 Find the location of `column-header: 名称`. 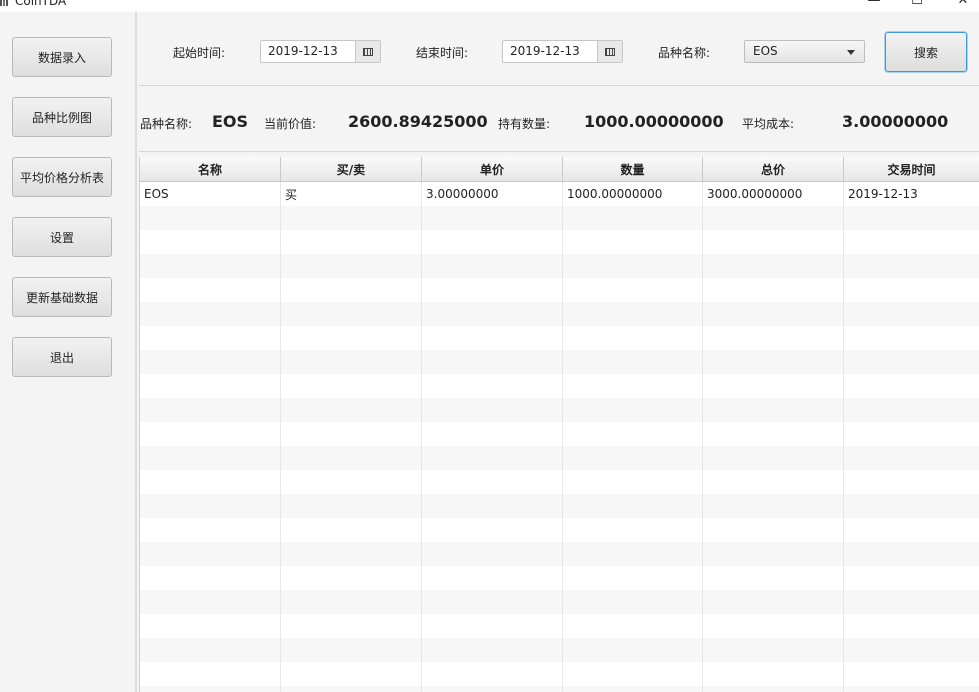

column-header: 名称 is located at coordinates (210, 169).